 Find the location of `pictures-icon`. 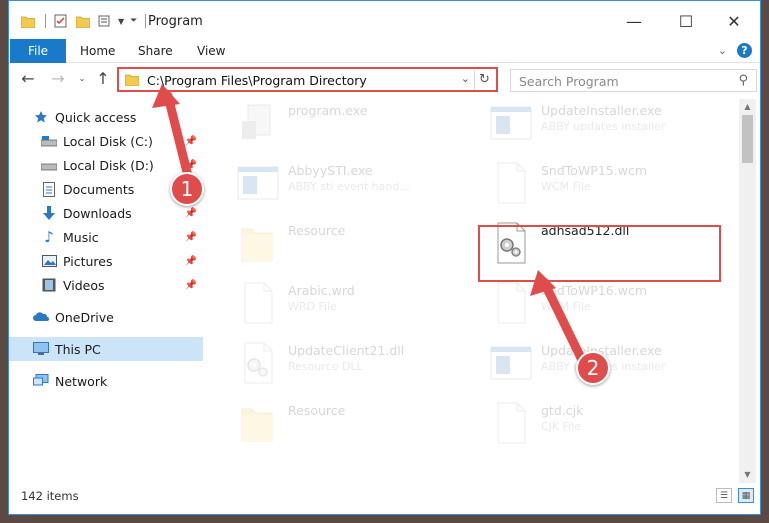

pictures-icon is located at coordinates (49, 261).